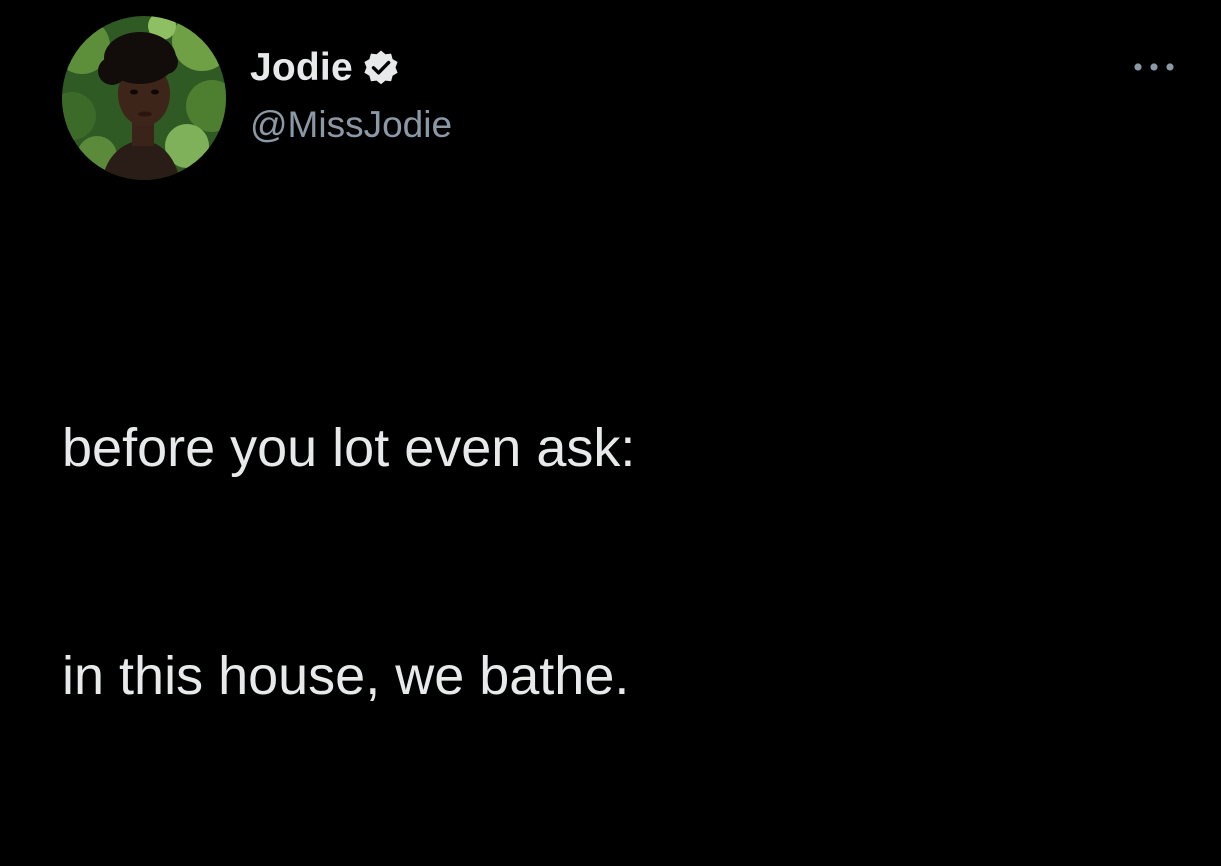  I want to click on display-name: Jodie, so click(301, 68).